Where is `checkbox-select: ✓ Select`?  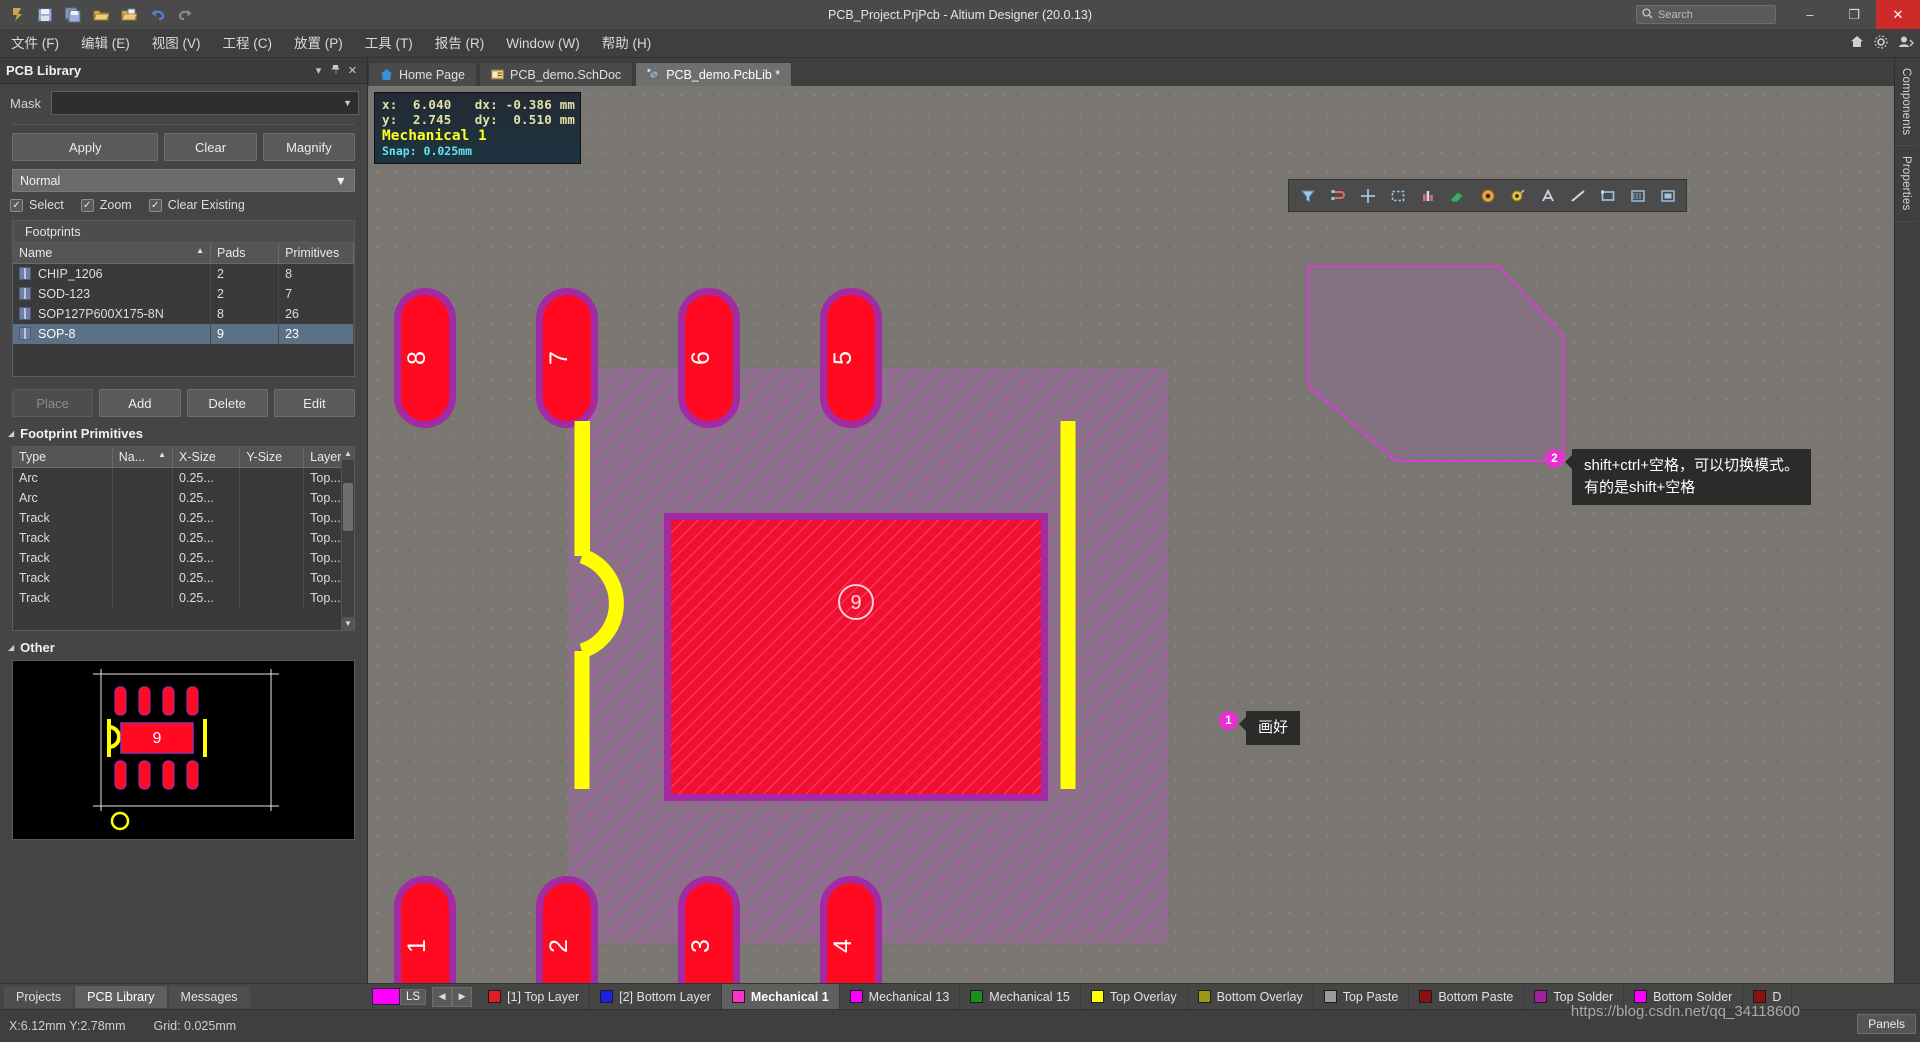
checkbox-select: ✓ Select is located at coordinates (37, 205).